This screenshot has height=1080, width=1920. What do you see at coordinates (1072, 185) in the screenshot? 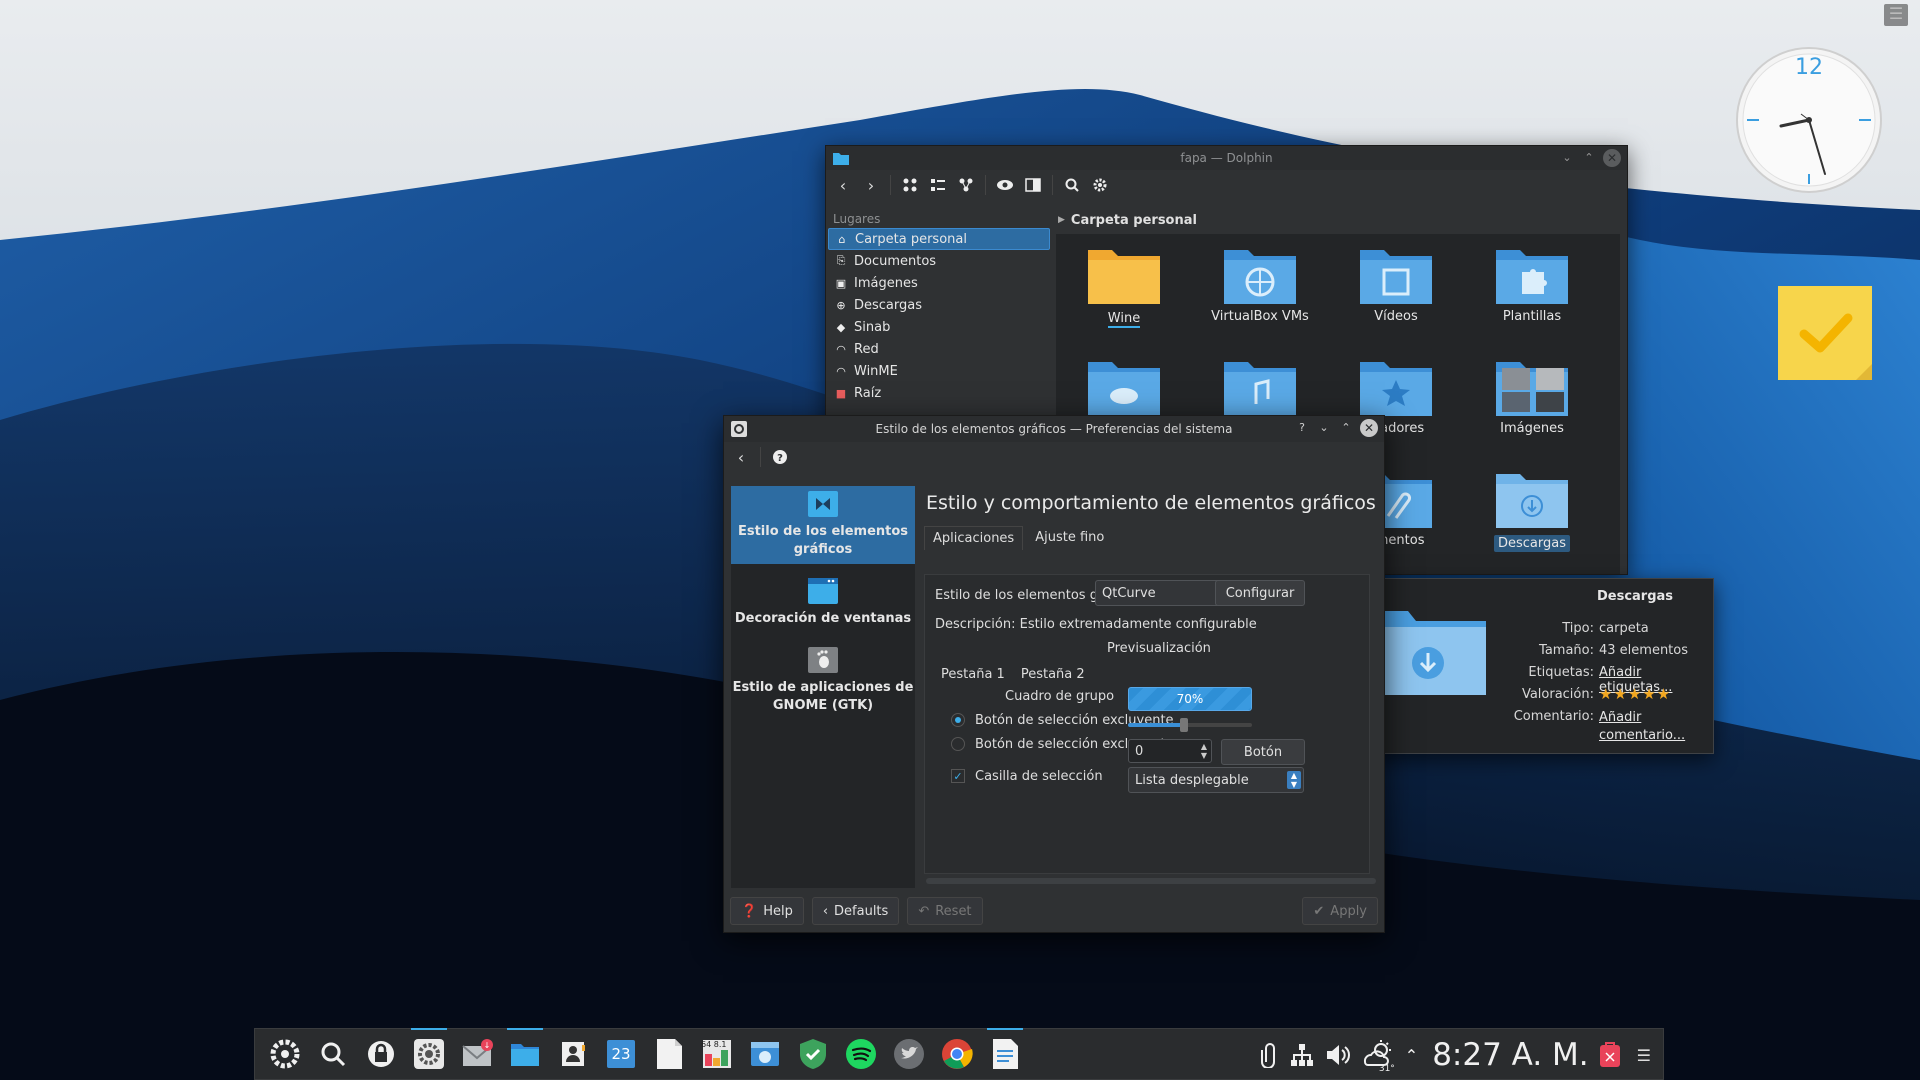
I see `search-button` at bounding box center [1072, 185].